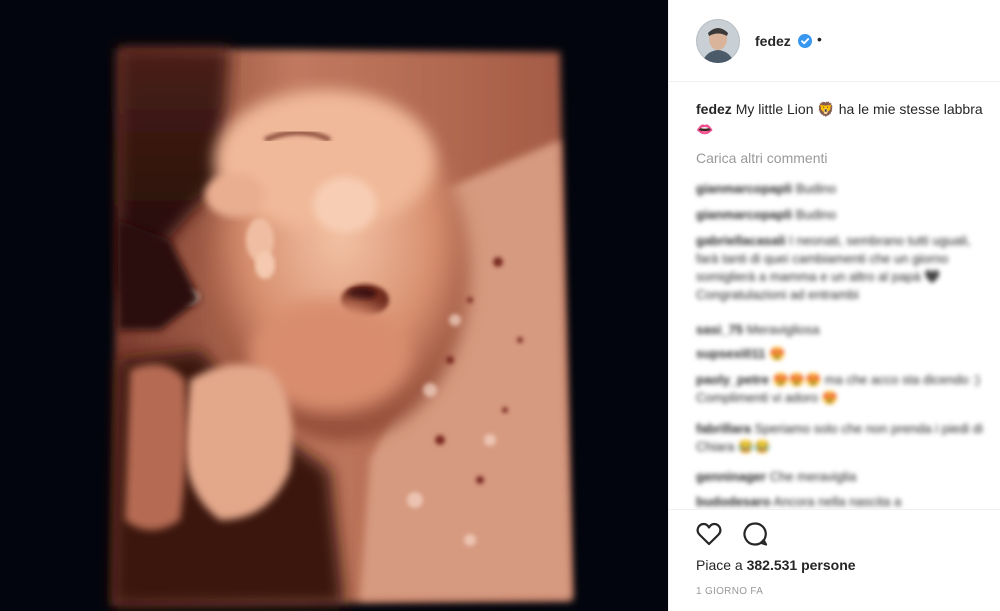 The image size is (1000, 611). What do you see at coordinates (719, 329) in the screenshot?
I see `comment-username: sasi_75` at bounding box center [719, 329].